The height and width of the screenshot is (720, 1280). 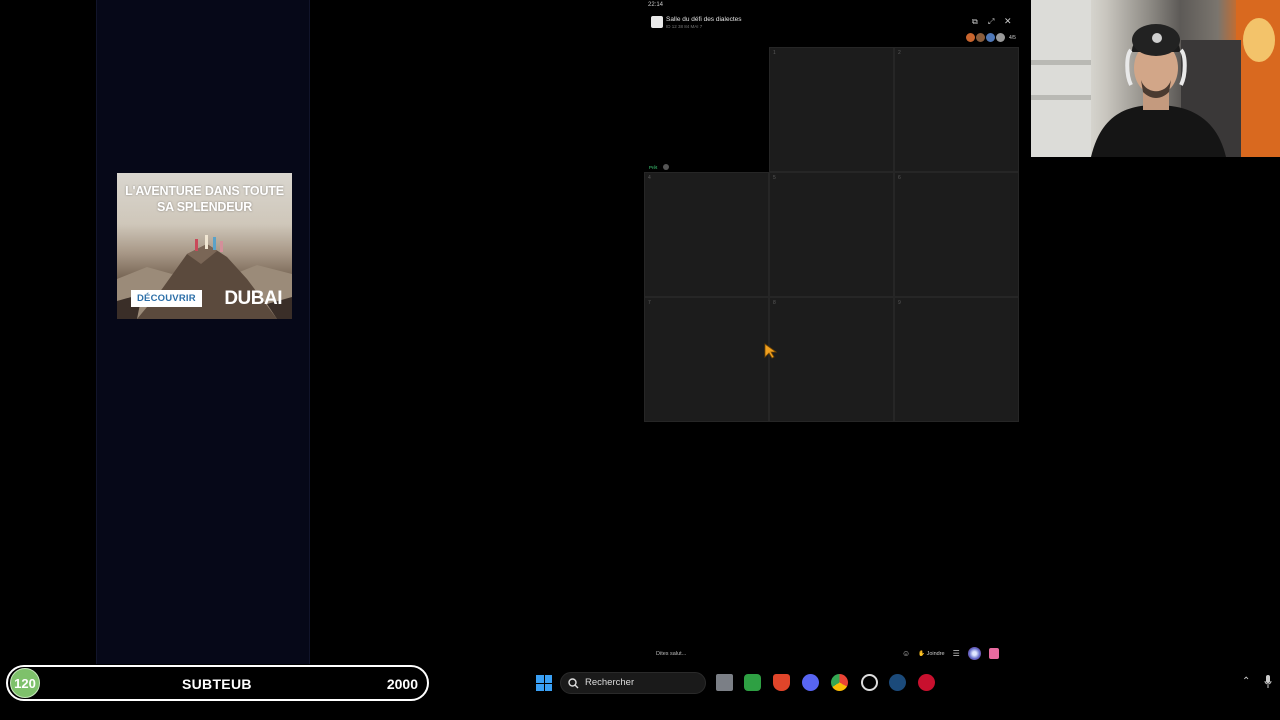 I want to click on board-cell: 9, so click(x=956, y=359).